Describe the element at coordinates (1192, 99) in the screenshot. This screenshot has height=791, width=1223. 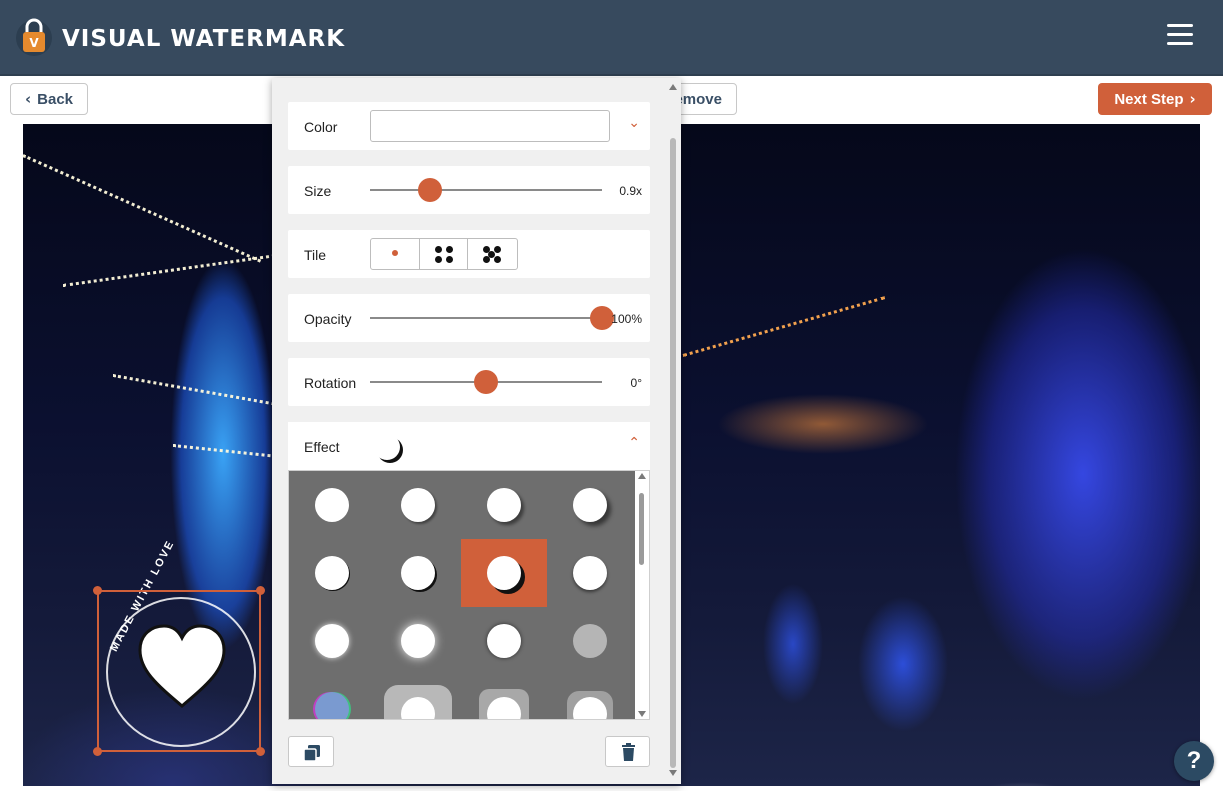
I see `chevron-right-icon: ›` at that location.